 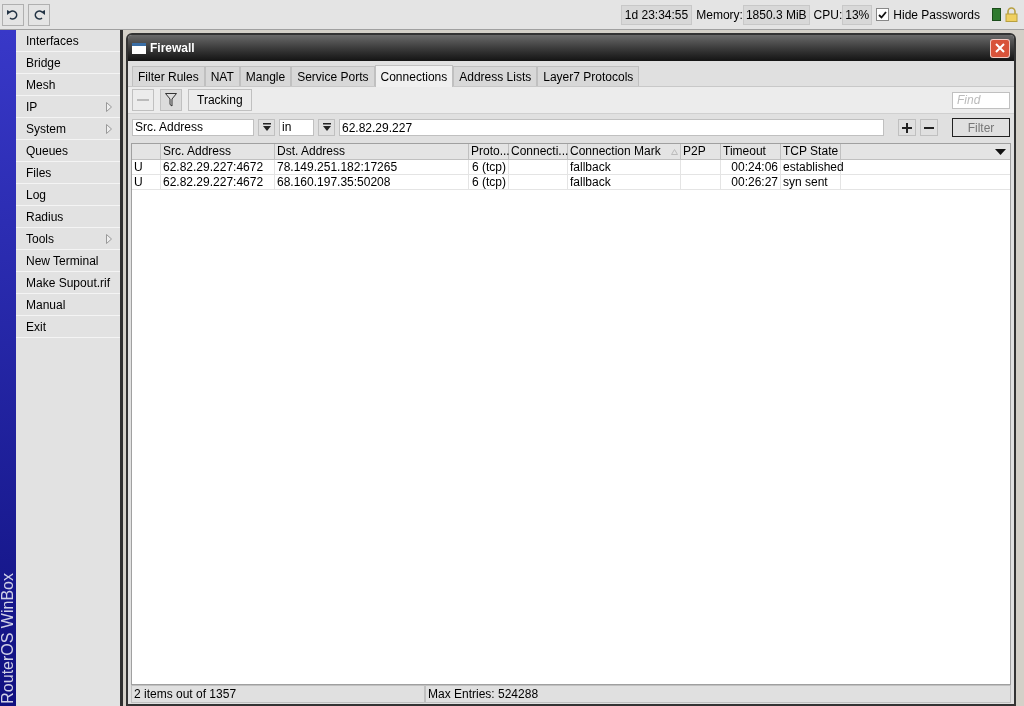 What do you see at coordinates (719, 15) in the screenshot?
I see `memory-label: Memory:` at bounding box center [719, 15].